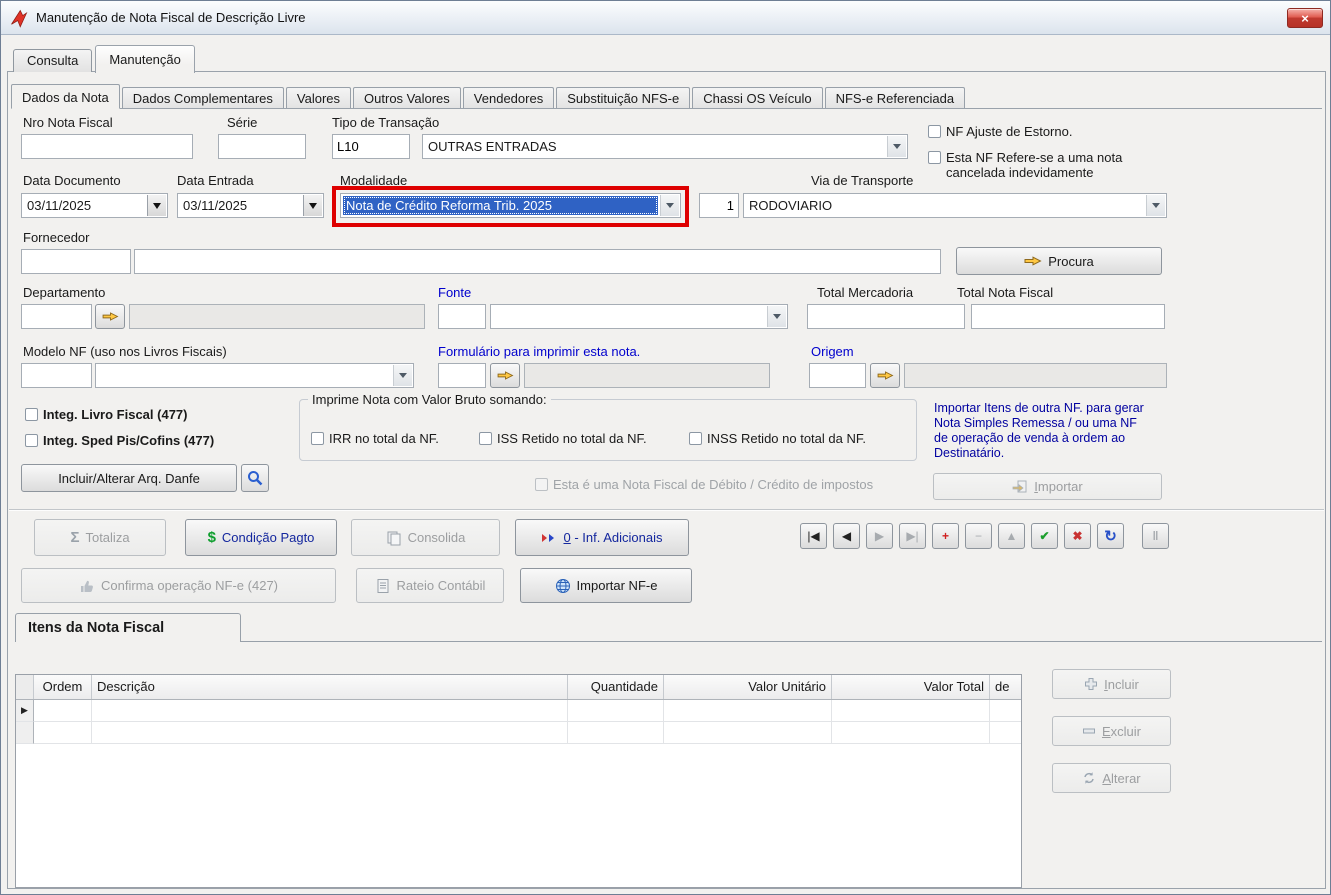 The width and height of the screenshot is (1331, 895). What do you see at coordinates (129, 478) in the screenshot?
I see `incluir-alterar-danfe-button: Incluir/Alterar Arq. Danfe` at bounding box center [129, 478].